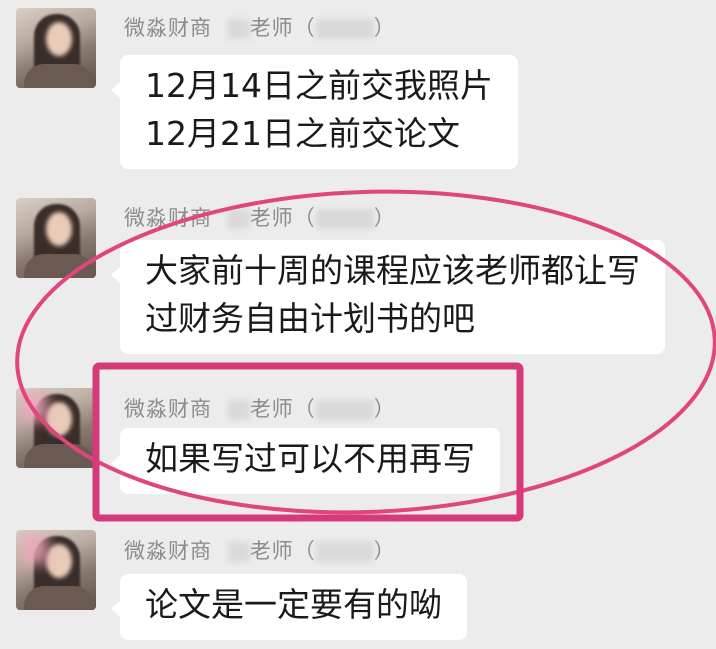 This screenshot has width=716, height=649. I want to click on message-bubble: 论文是一定要有的呦, so click(289, 607).